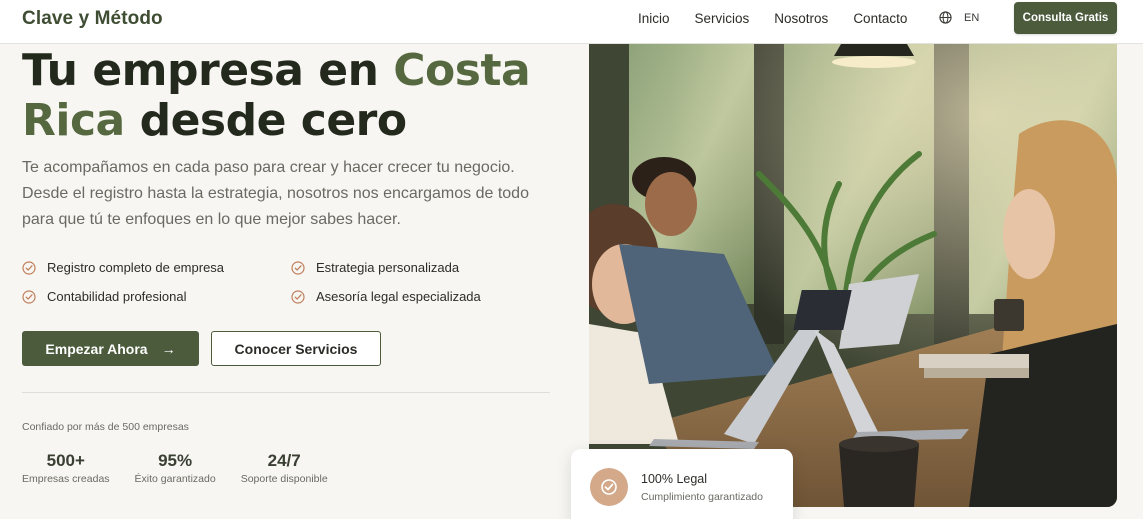  Describe the element at coordinates (105, 427) in the screenshot. I see `trusted-text: Confiado por más de 500 empresas` at that location.